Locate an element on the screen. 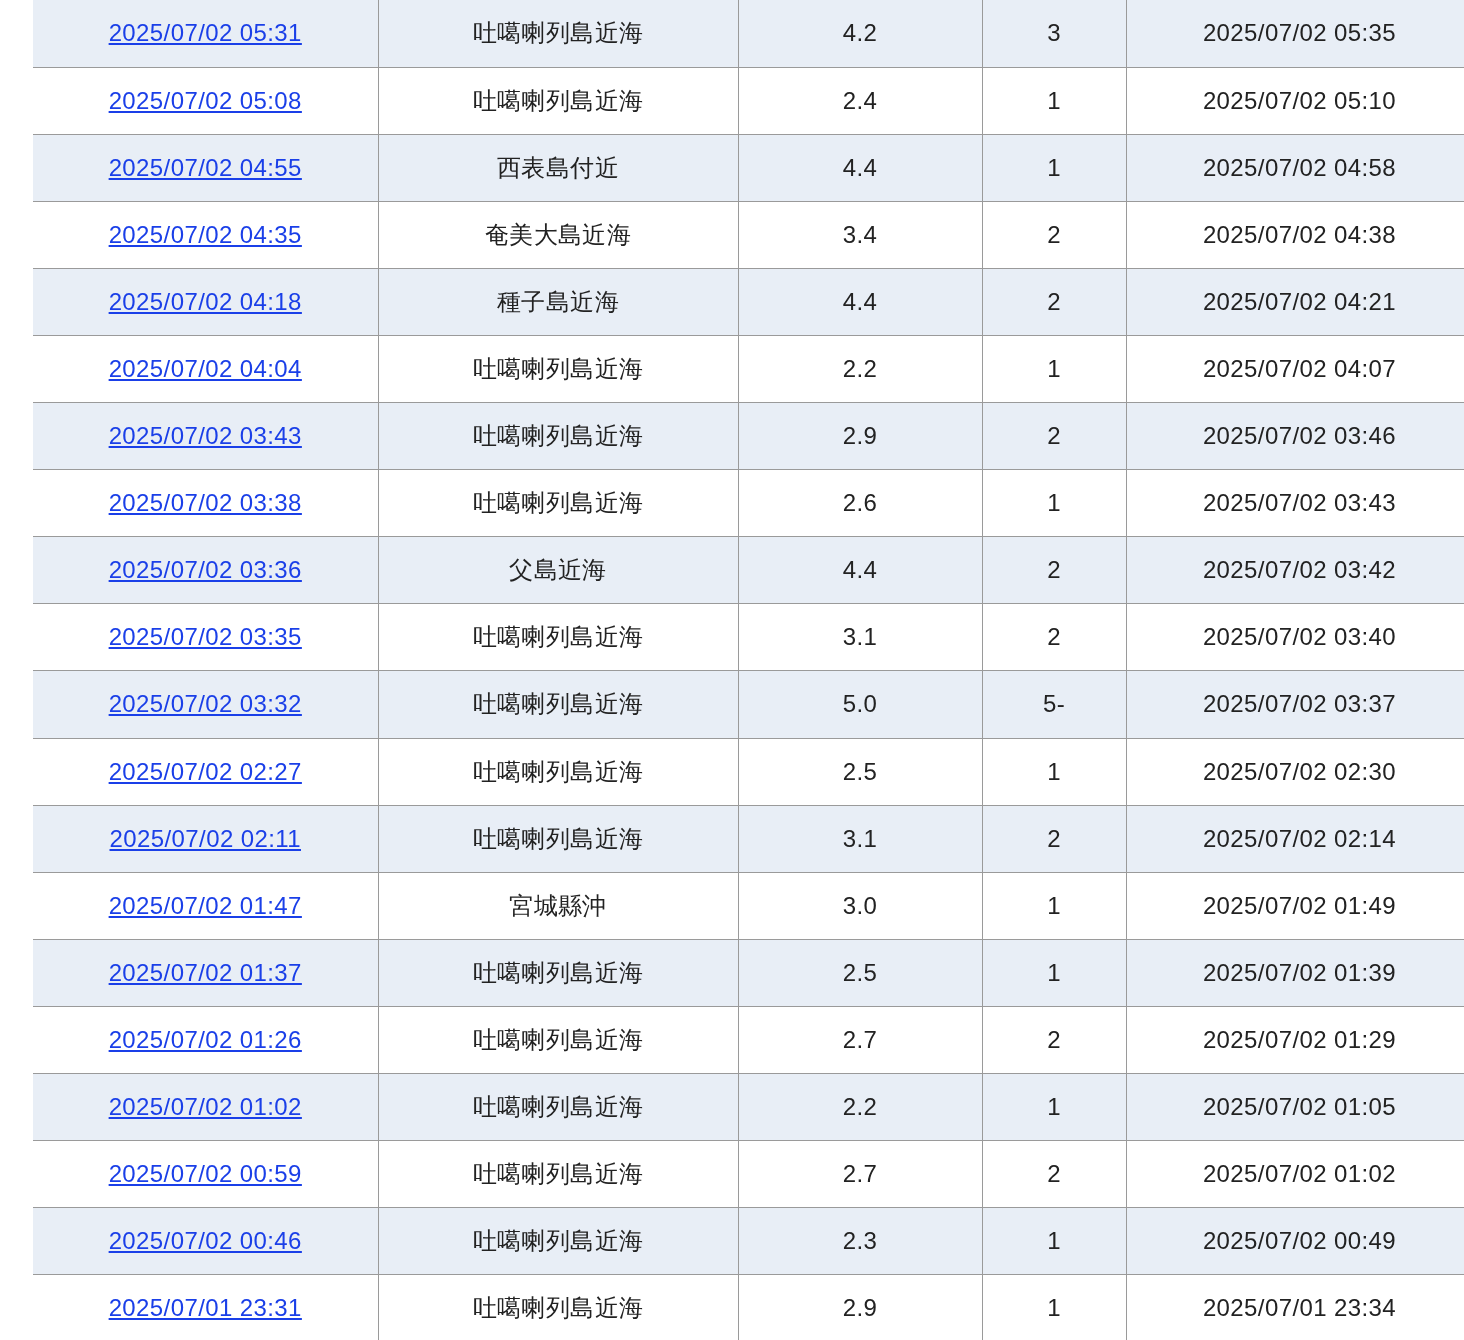 This screenshot has height=1340, width=1464. magnitude-cell: 2.3 is located at coordinates (860, 1241).